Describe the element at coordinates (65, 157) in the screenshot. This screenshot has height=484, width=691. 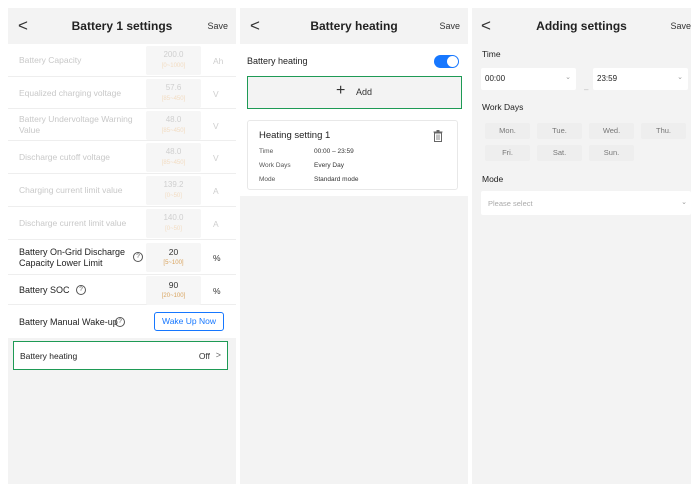
I see `setting-label: Discharge cutoff voltage` at that location.